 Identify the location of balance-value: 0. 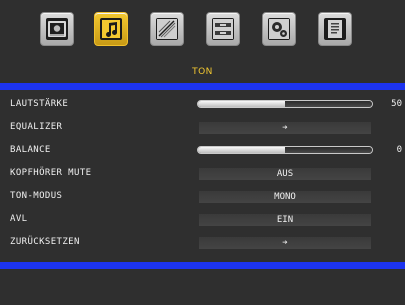
(399, 150).